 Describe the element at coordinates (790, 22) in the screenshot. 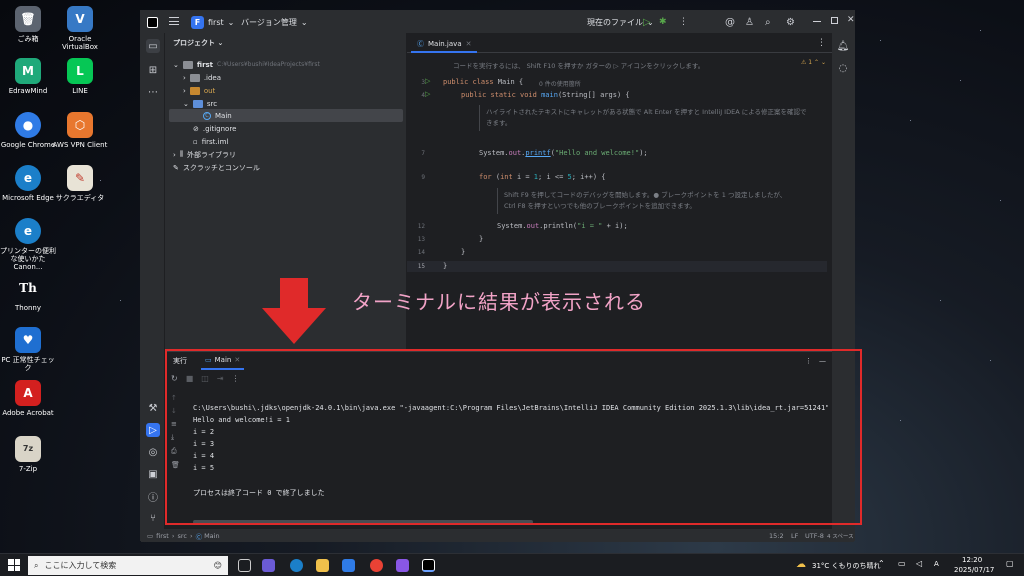

I see `settings-gear-icon: ⚙` at that location.